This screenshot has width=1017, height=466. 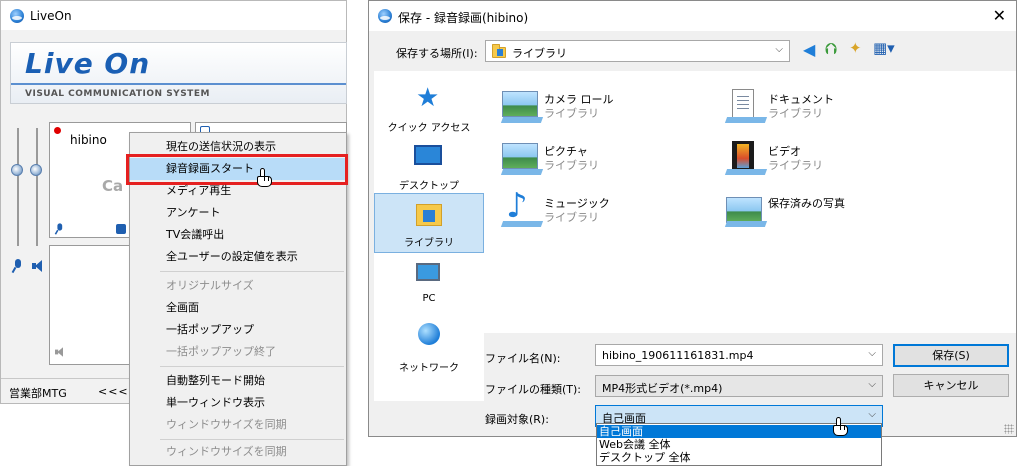 What do you see at coordinates (238, 330) in the screenshot?
I see `menu-item-batch-popup: 一括ポップアップ` at bounding box center [238, 330].